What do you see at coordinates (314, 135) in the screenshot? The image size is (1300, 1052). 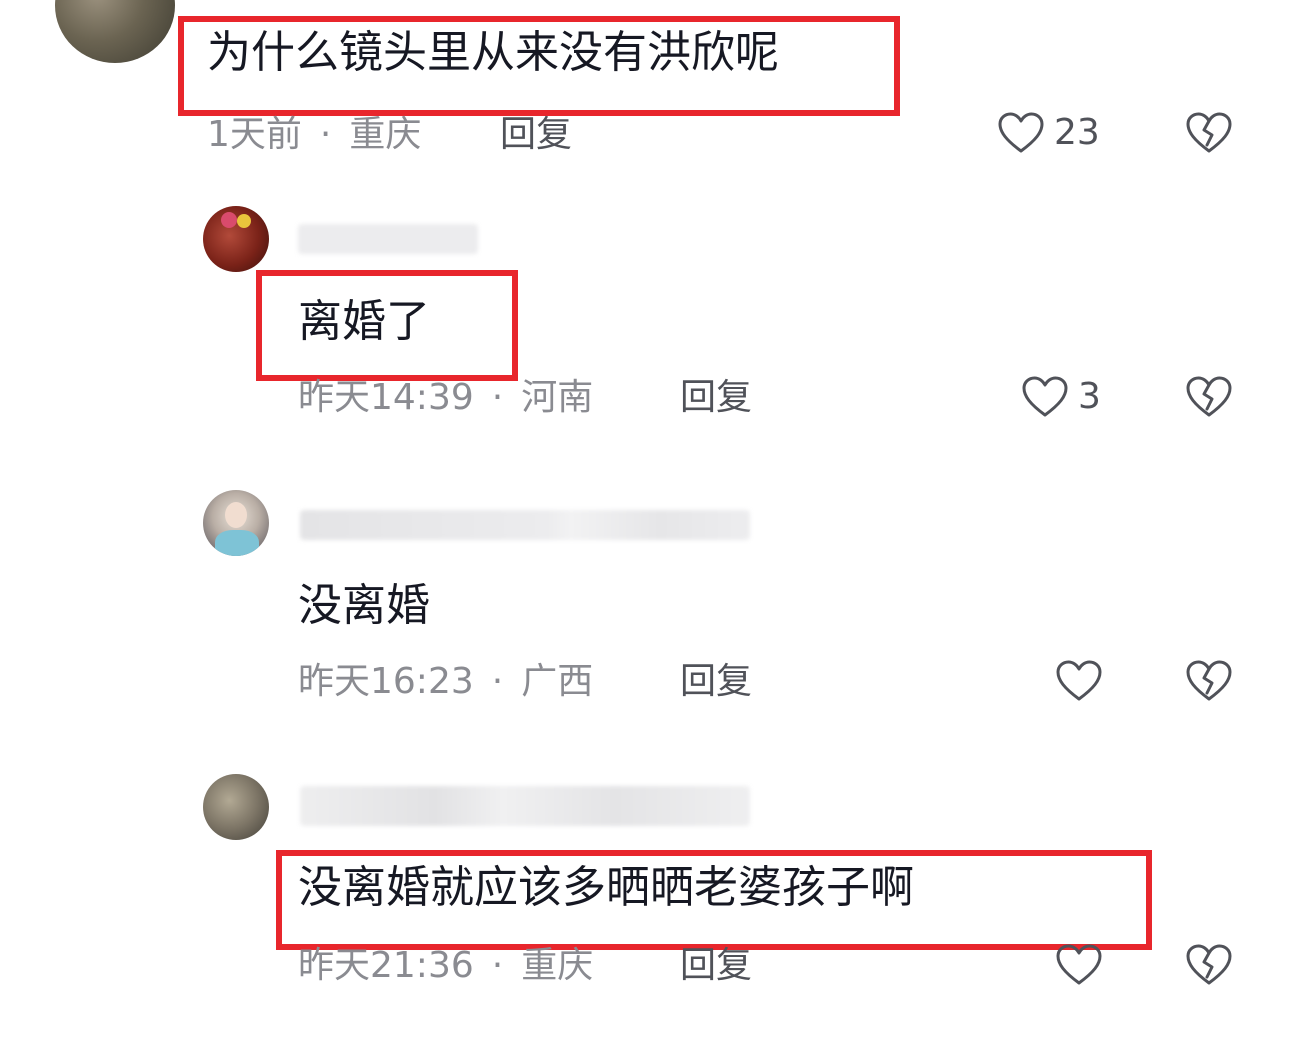 I see `comment-1-meta: 1天前 · 重庆` at bounding box center [314, 135].